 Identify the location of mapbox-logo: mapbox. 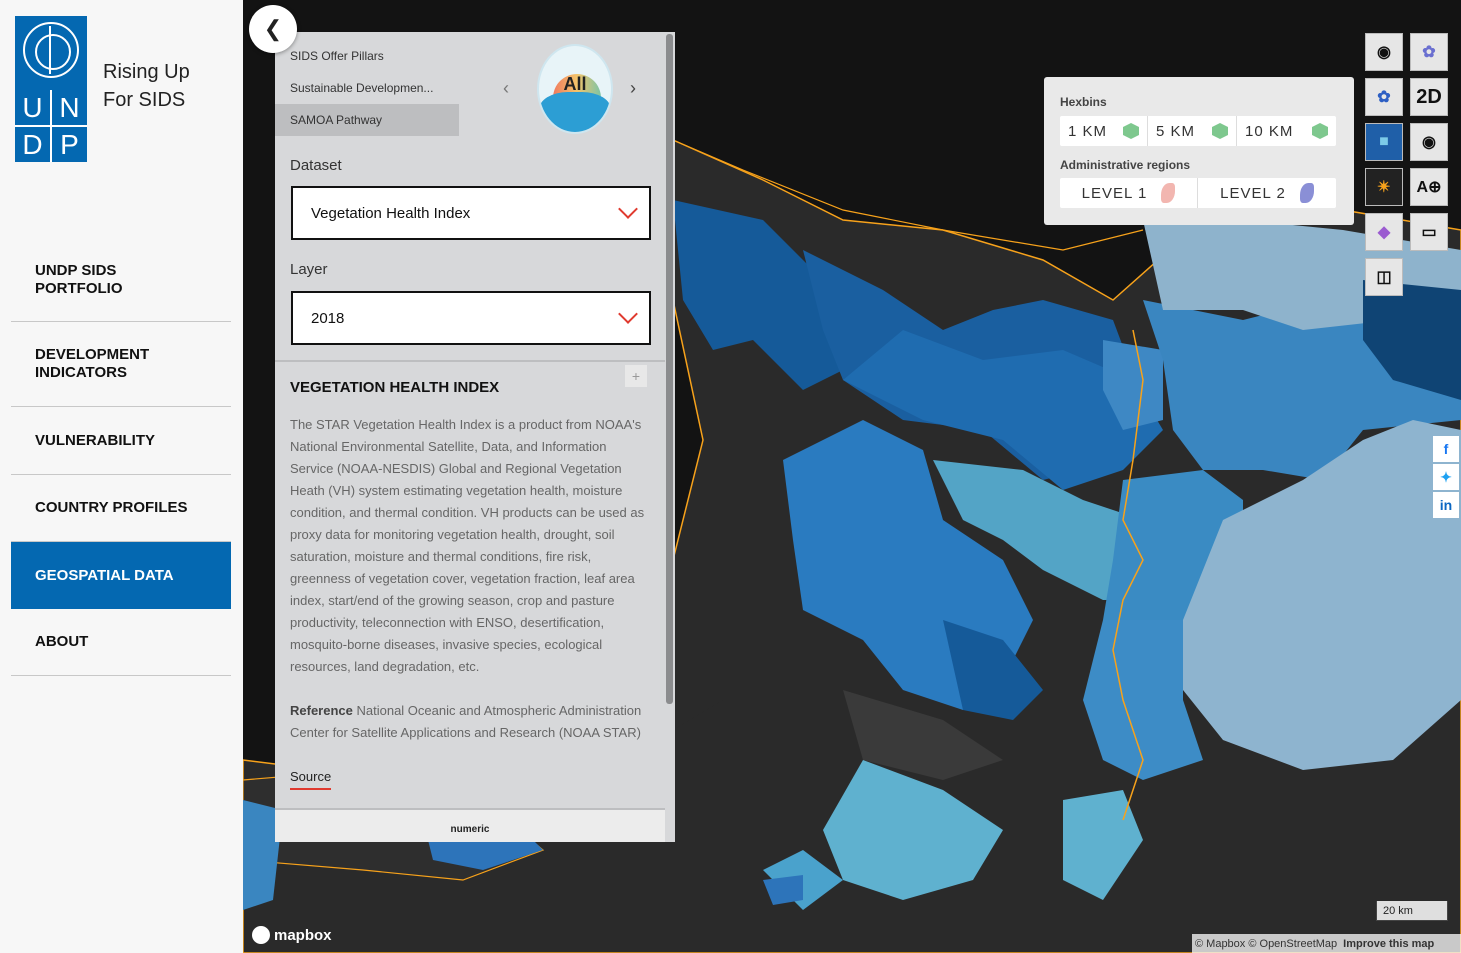
(292, 935).